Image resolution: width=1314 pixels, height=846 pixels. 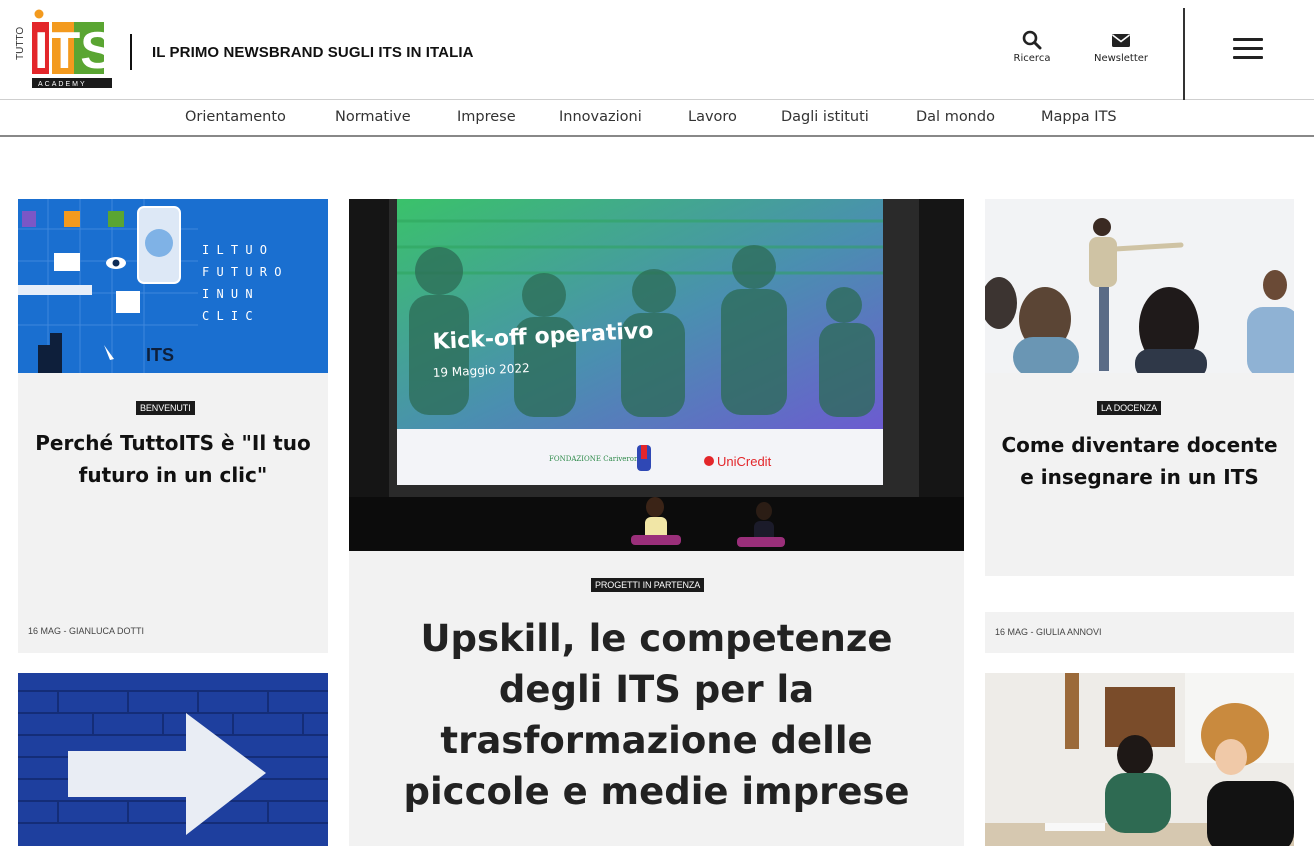 What do you see at coordinates (600, 117) in the screenshot?
I see `nav-item-innovazioni: Innovazioni` at bounding box center [600, 117].